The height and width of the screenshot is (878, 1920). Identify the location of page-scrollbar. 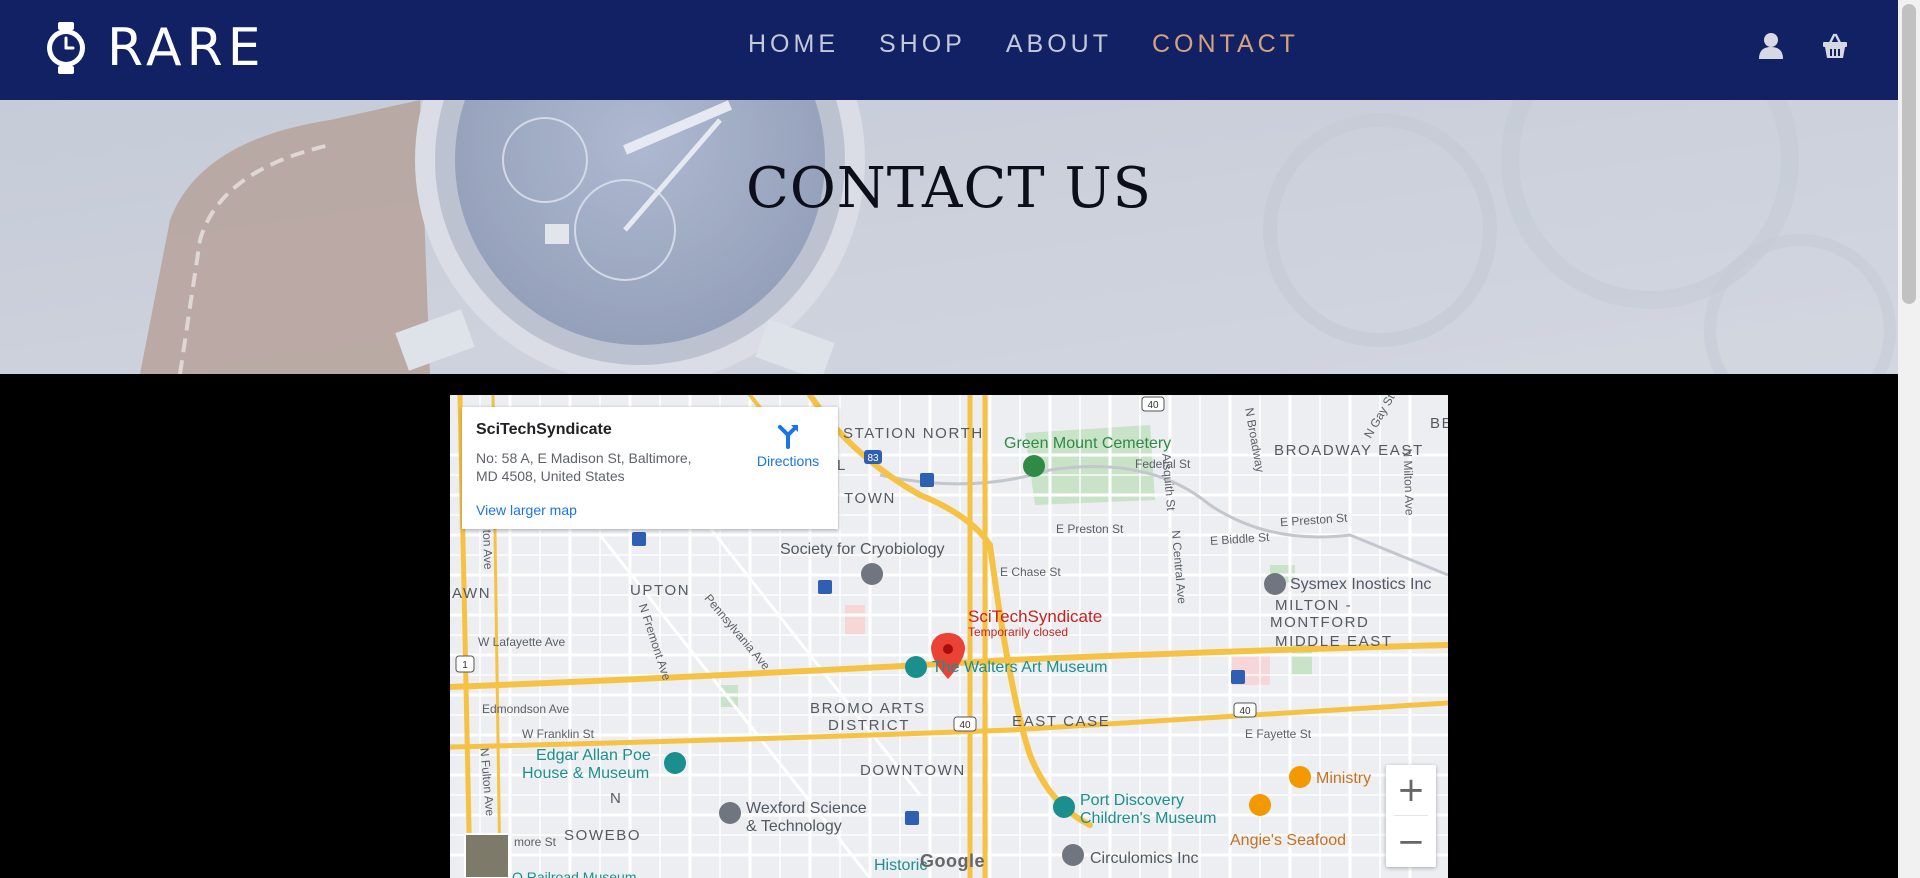
(1909, 439).